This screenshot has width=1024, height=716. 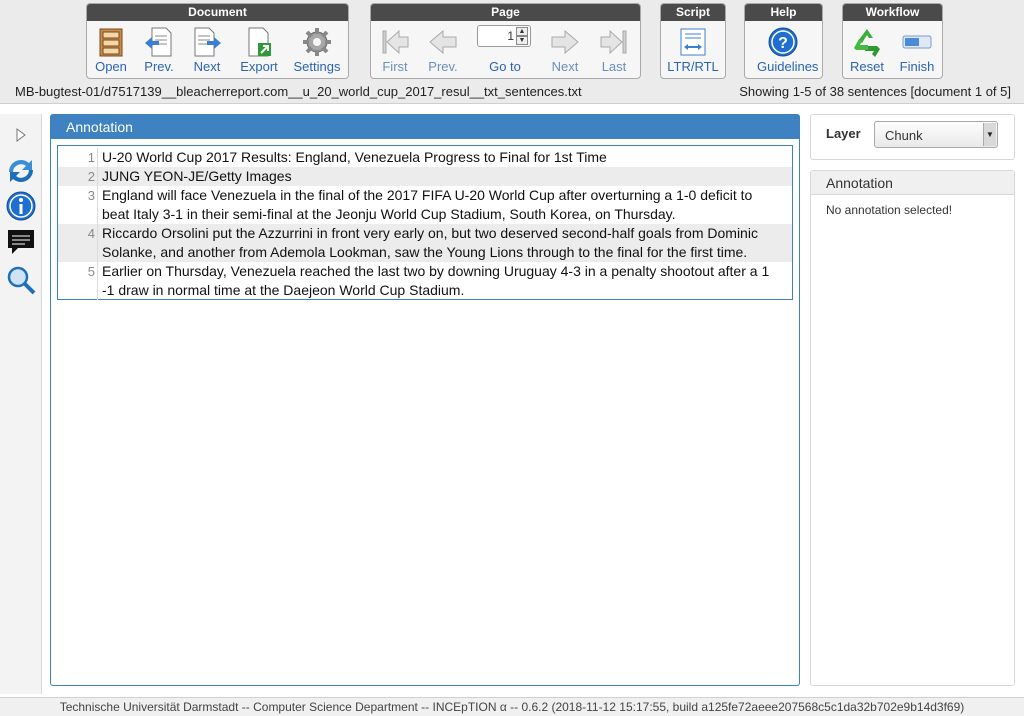 What do you see at coordinates (904, 135) in the screenshot?
I see `layer-selected-value: Chunk` at bounding box center [904, 135].